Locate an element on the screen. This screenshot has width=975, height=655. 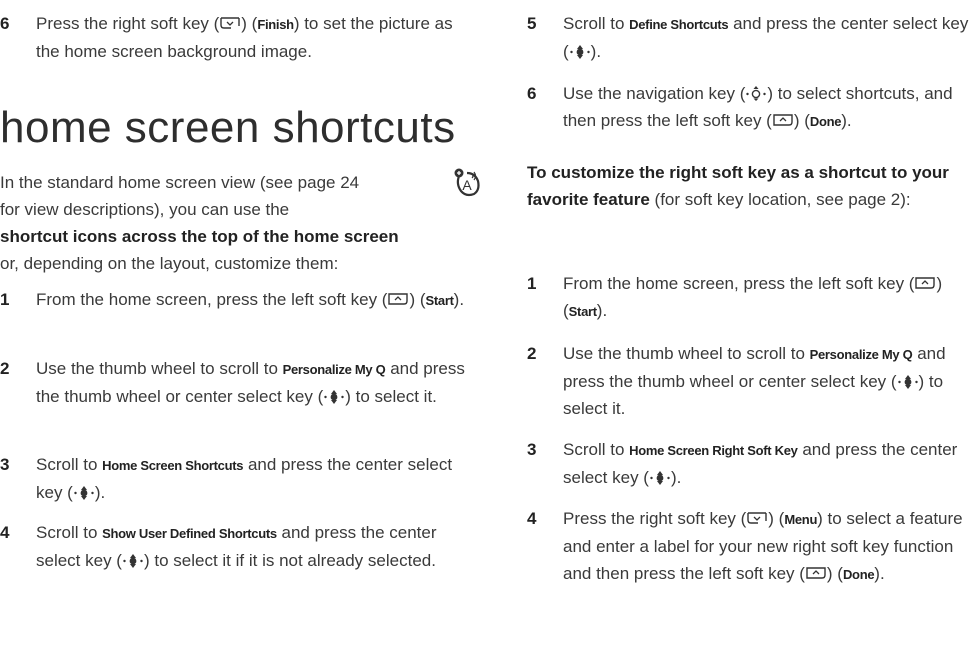
menu-home-screen-shortcuts: Home Screen Shortcuts is located at coordinates (173, 465).